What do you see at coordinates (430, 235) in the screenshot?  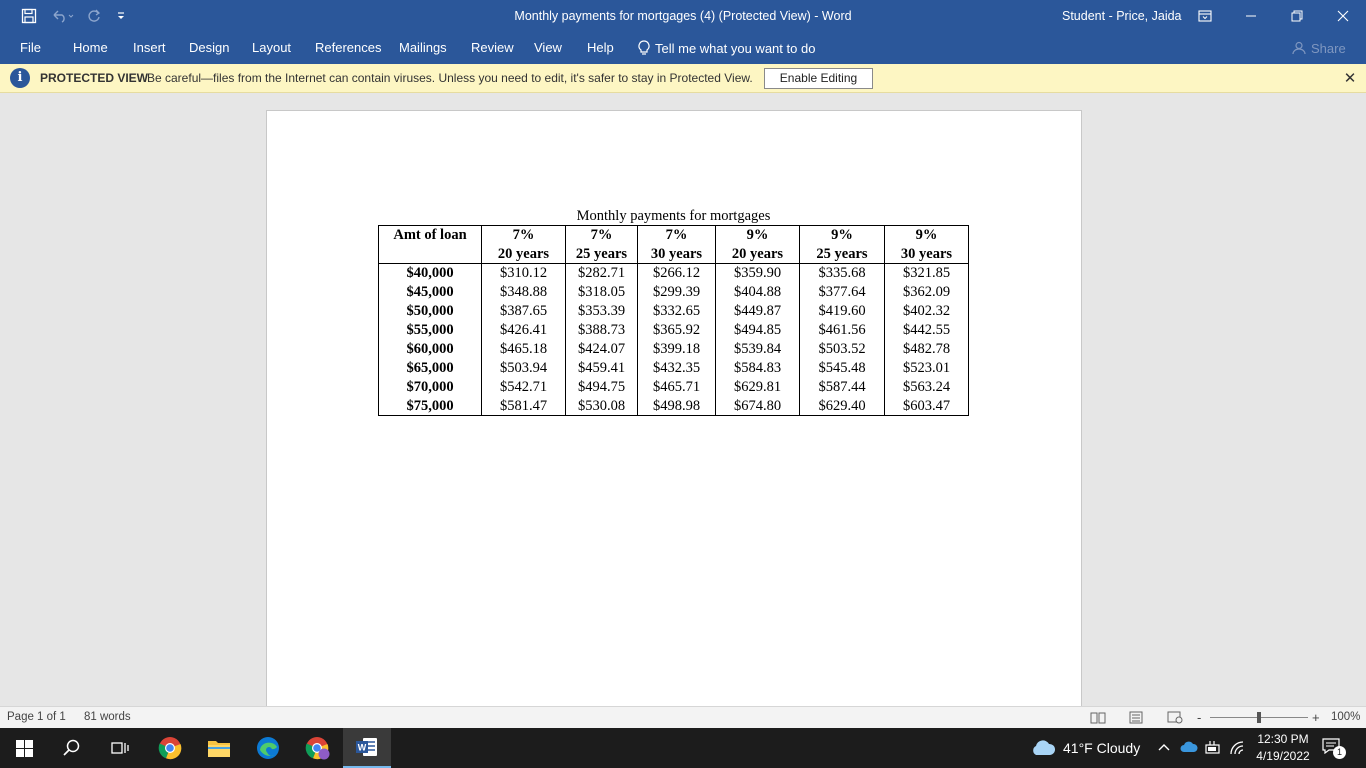 I see `header-amount: Amt of loan` at bounding box center [430, 235].